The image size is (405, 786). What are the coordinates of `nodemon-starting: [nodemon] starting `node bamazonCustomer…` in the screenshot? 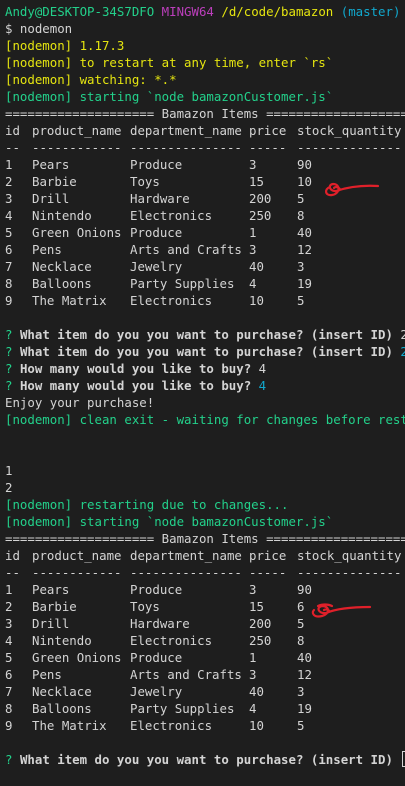 It's located at (169, 96).